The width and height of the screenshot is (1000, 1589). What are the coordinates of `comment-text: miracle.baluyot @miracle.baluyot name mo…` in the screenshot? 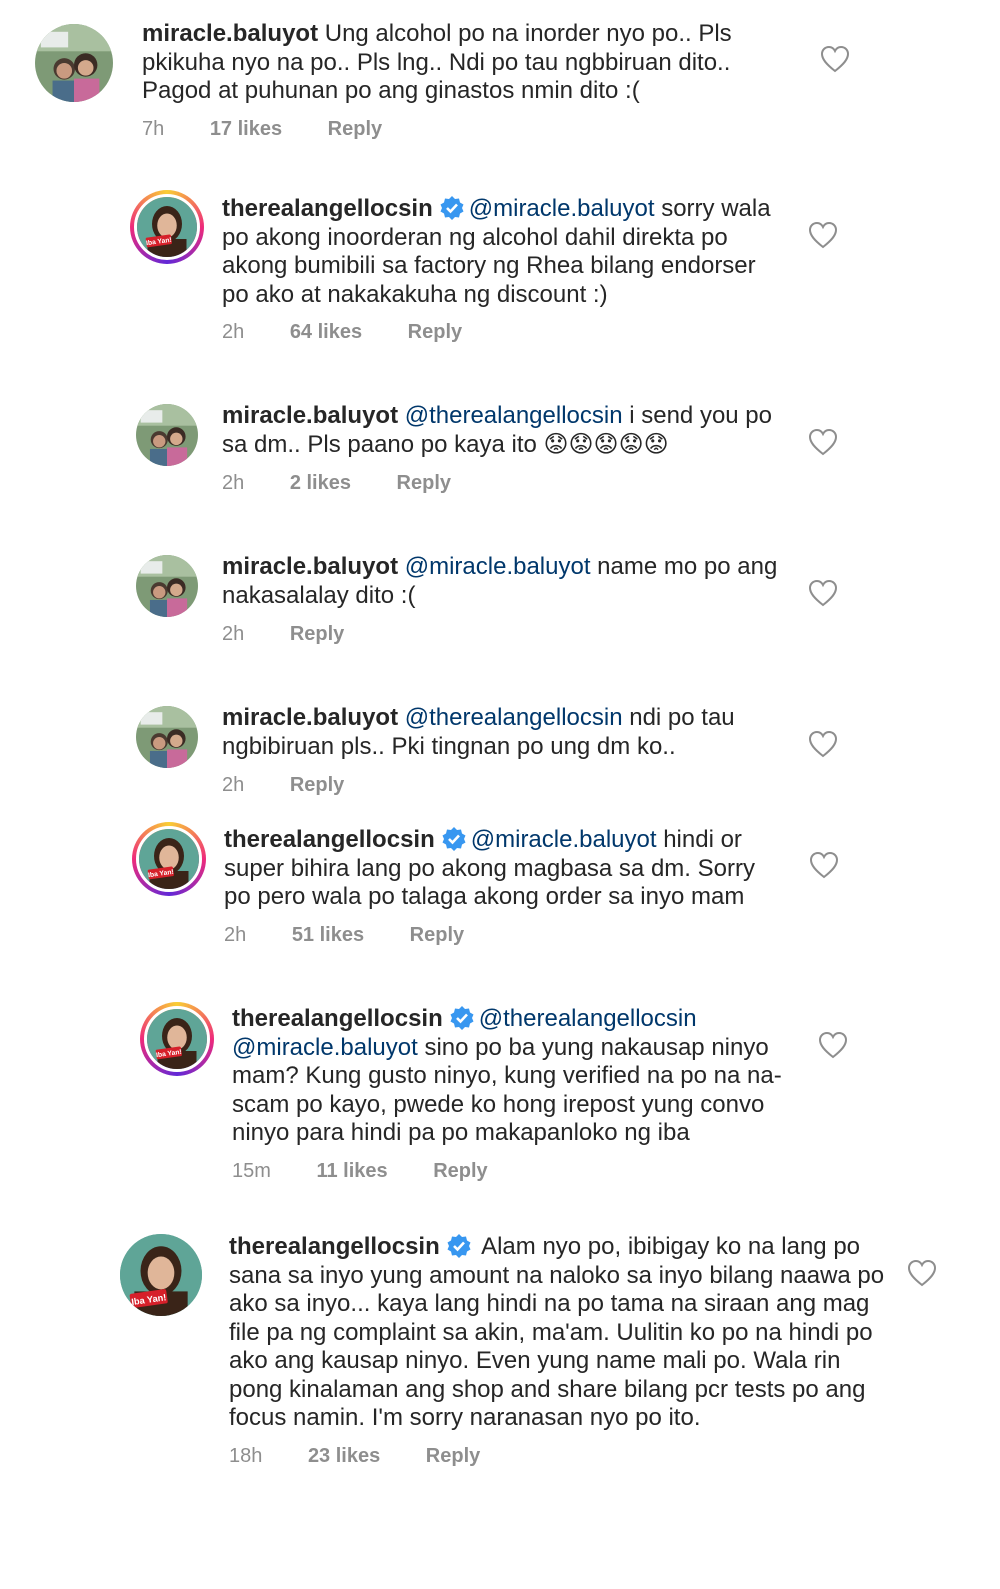 It's located at (502, 581).